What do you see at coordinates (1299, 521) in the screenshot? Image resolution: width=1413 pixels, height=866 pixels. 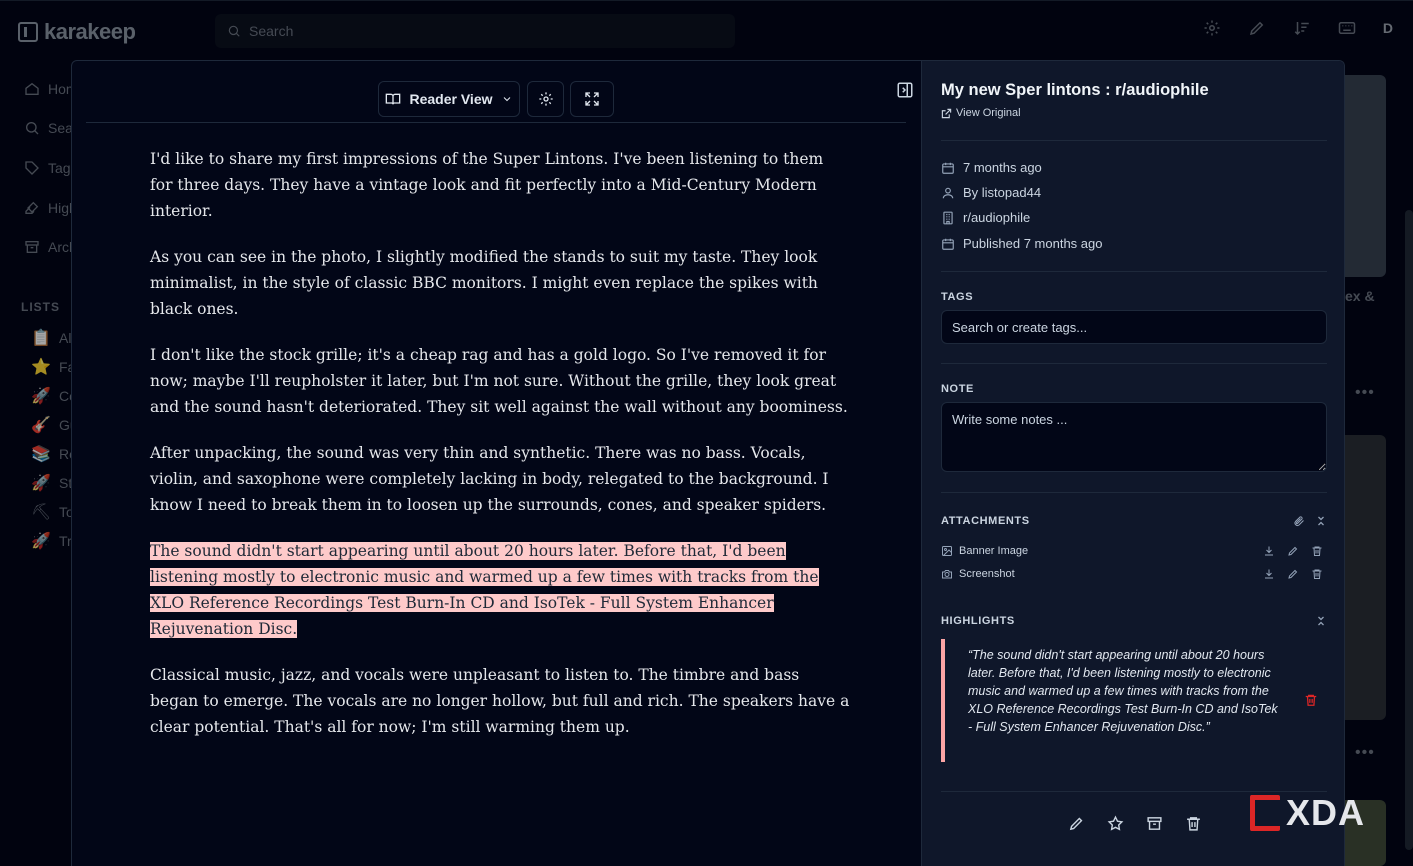 I see `paperclip-icon` at bounding box center [1299, 521].